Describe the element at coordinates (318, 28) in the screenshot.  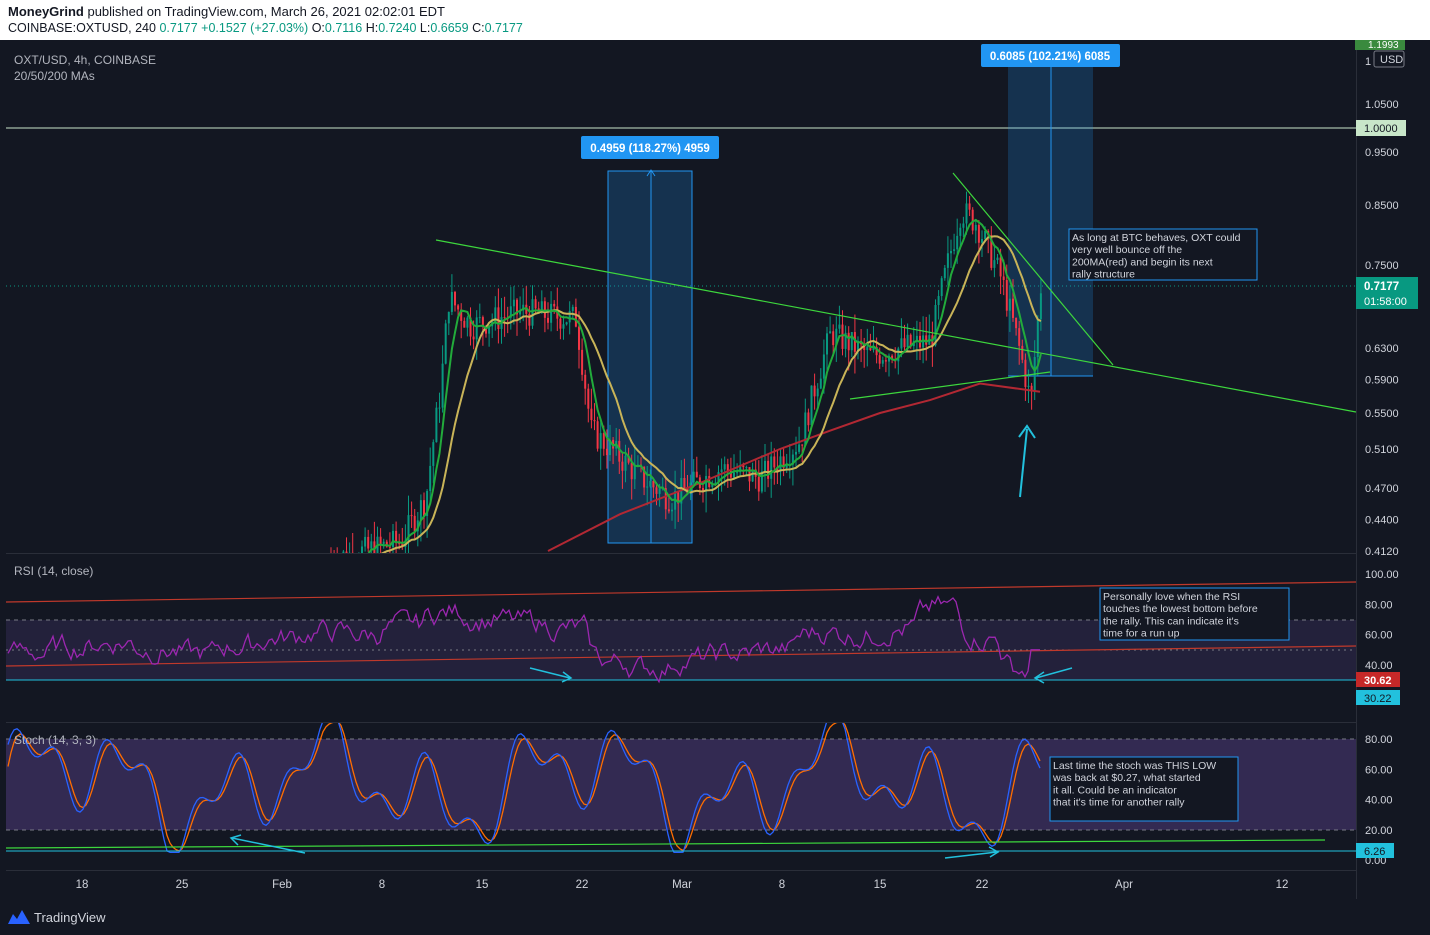
I see `open-label: O:` at that location.